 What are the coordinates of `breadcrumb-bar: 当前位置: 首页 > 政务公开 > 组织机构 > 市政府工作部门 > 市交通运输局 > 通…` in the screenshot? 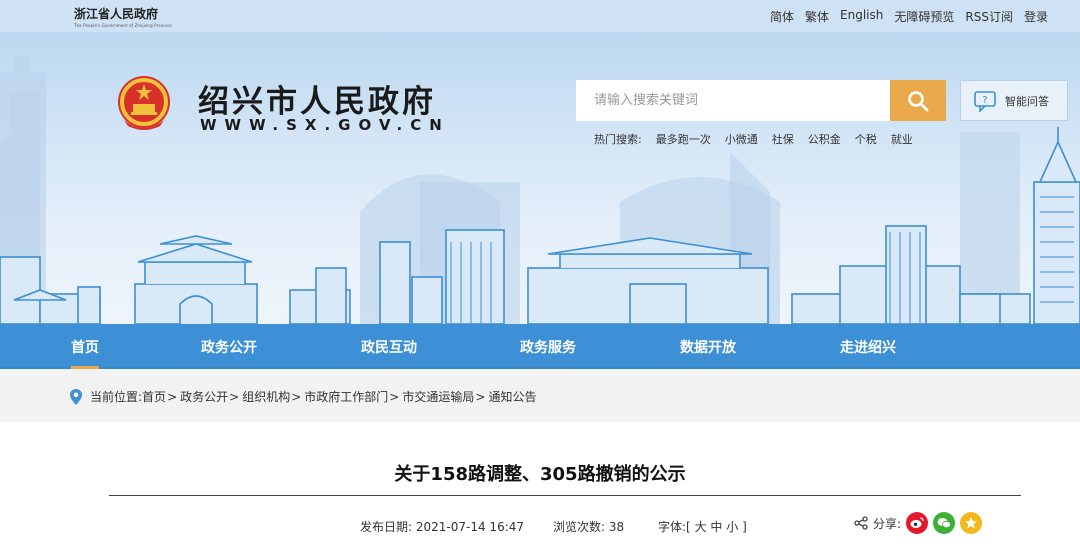 It's located at (540, 395).